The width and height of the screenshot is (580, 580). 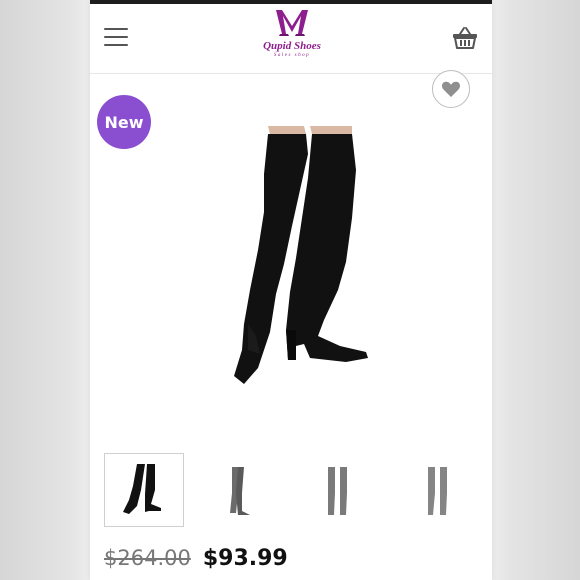 I want to click on price-row: $264.00 $93.99, so click(x=196, y=561).